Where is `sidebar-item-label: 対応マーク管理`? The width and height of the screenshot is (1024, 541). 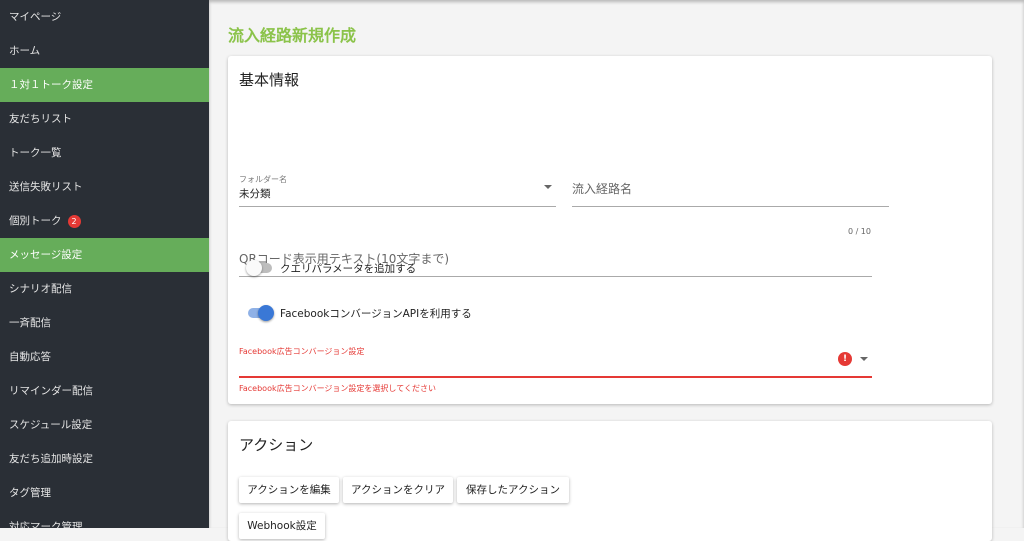
sidebar-item-label: 対応マーク管理 is located at coordinates (46, 524).